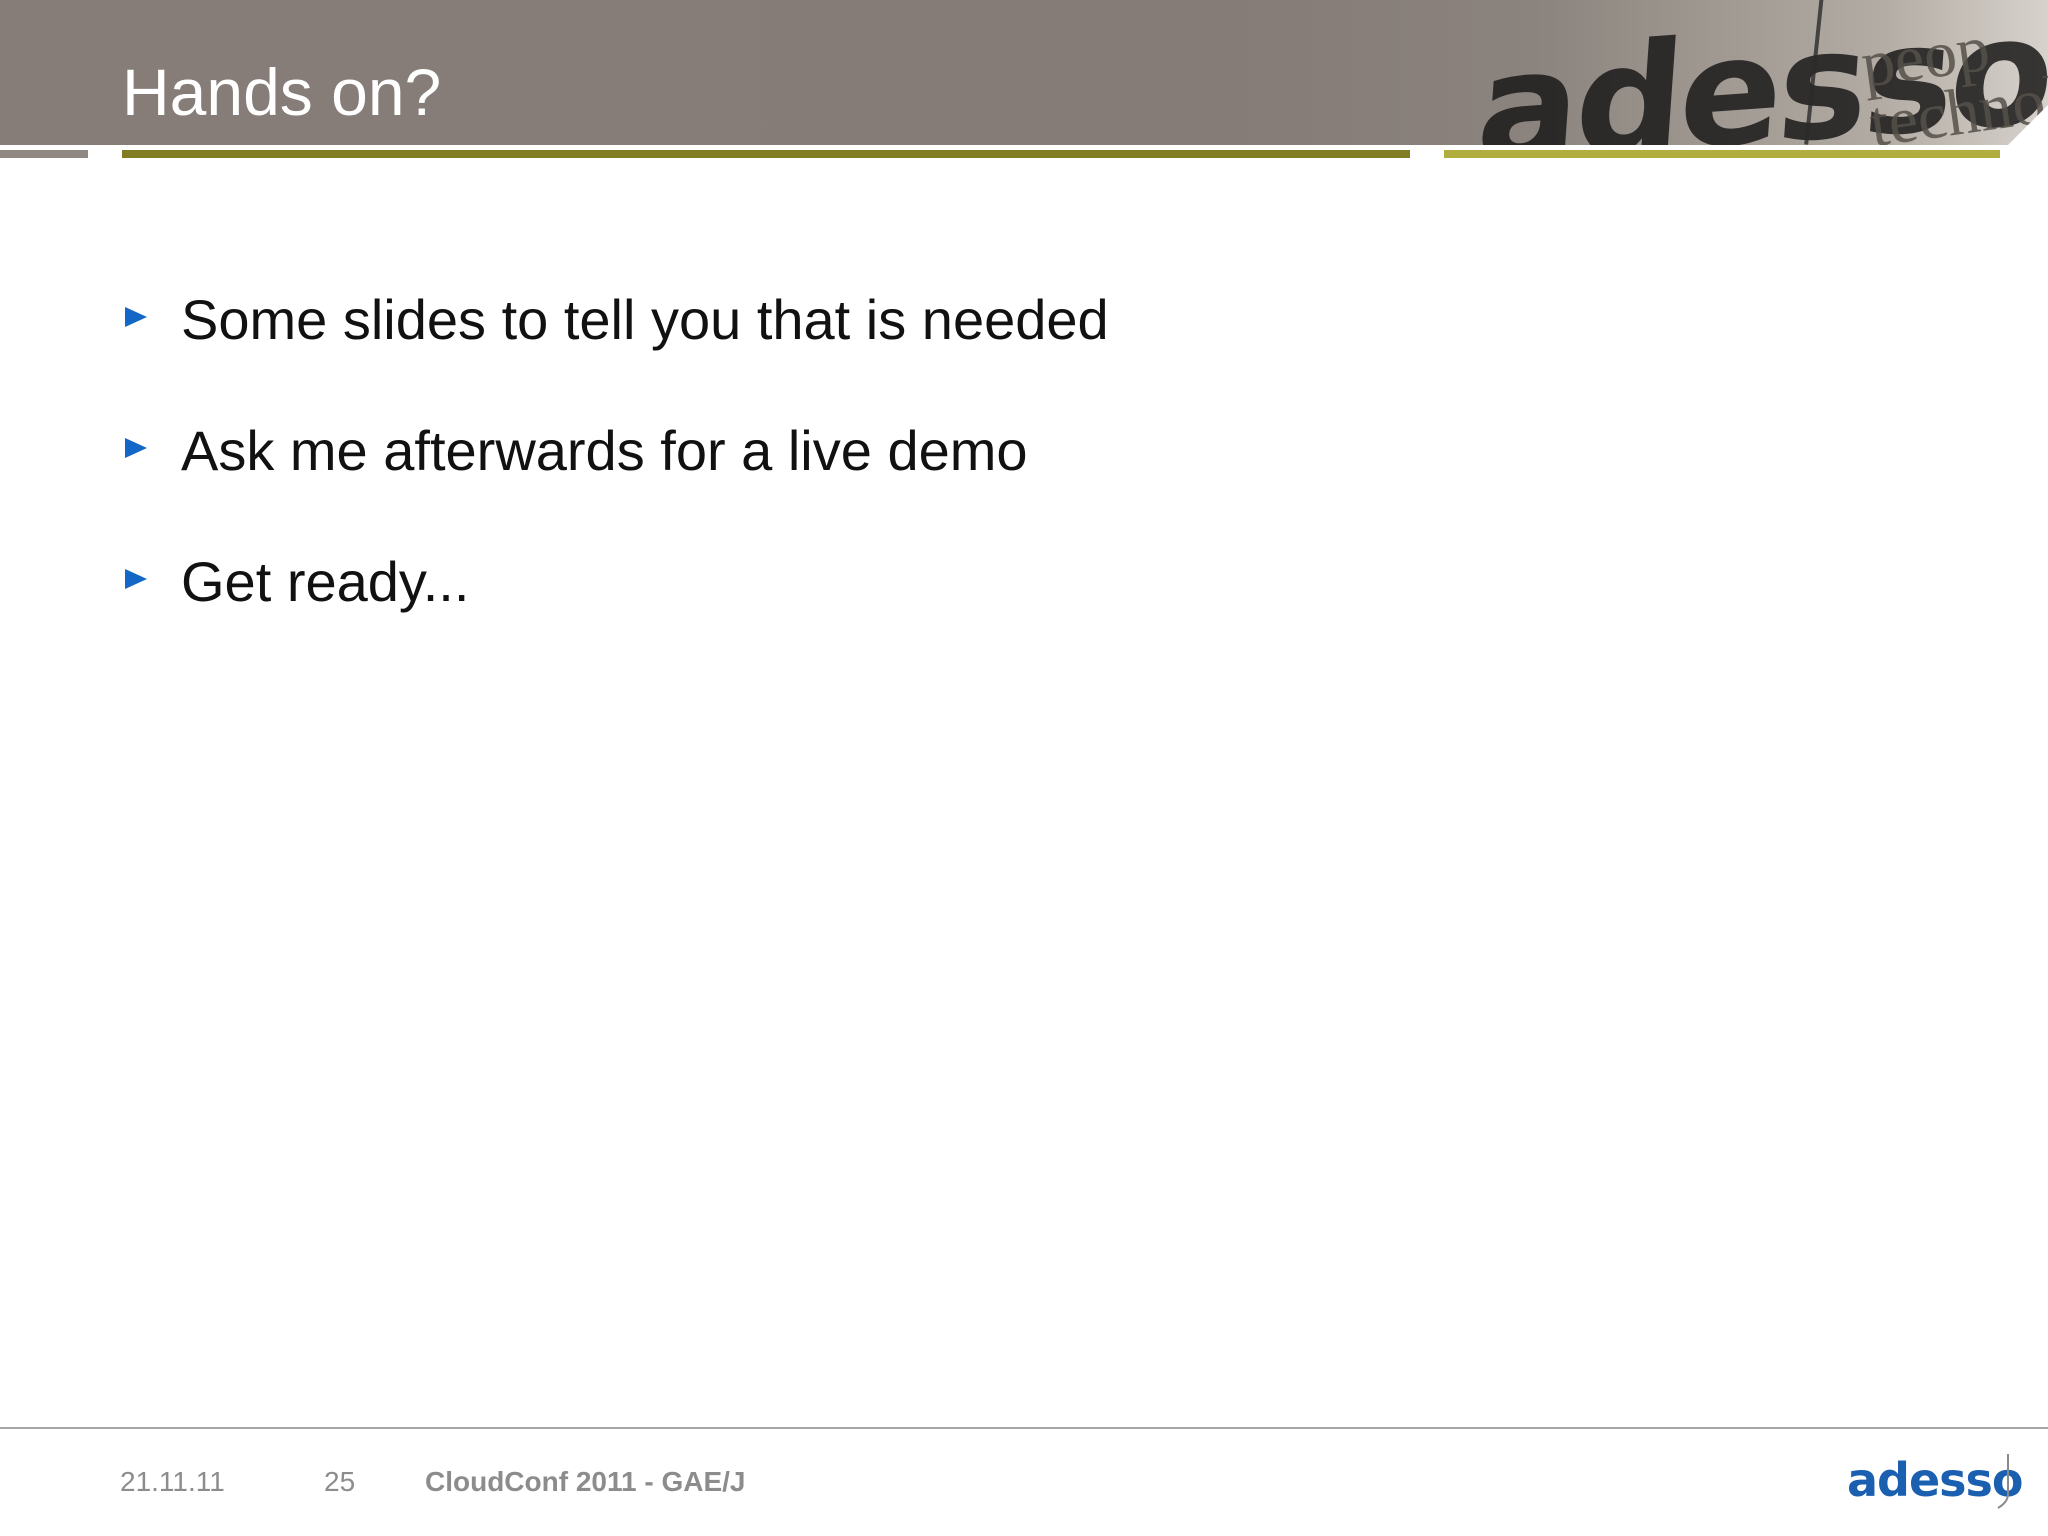 This screenshot has width=2048, height=1536. Describe the element at coordinates (1024, 1428) in the screenshot. I see `footer-divider` at that location.